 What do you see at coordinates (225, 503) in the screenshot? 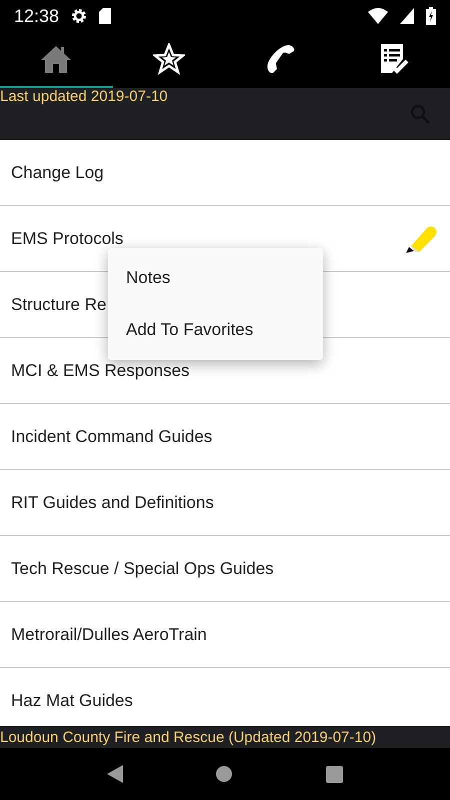
I see `list-item: RIT Guides and Definitions` at bounding box center [225, 503].